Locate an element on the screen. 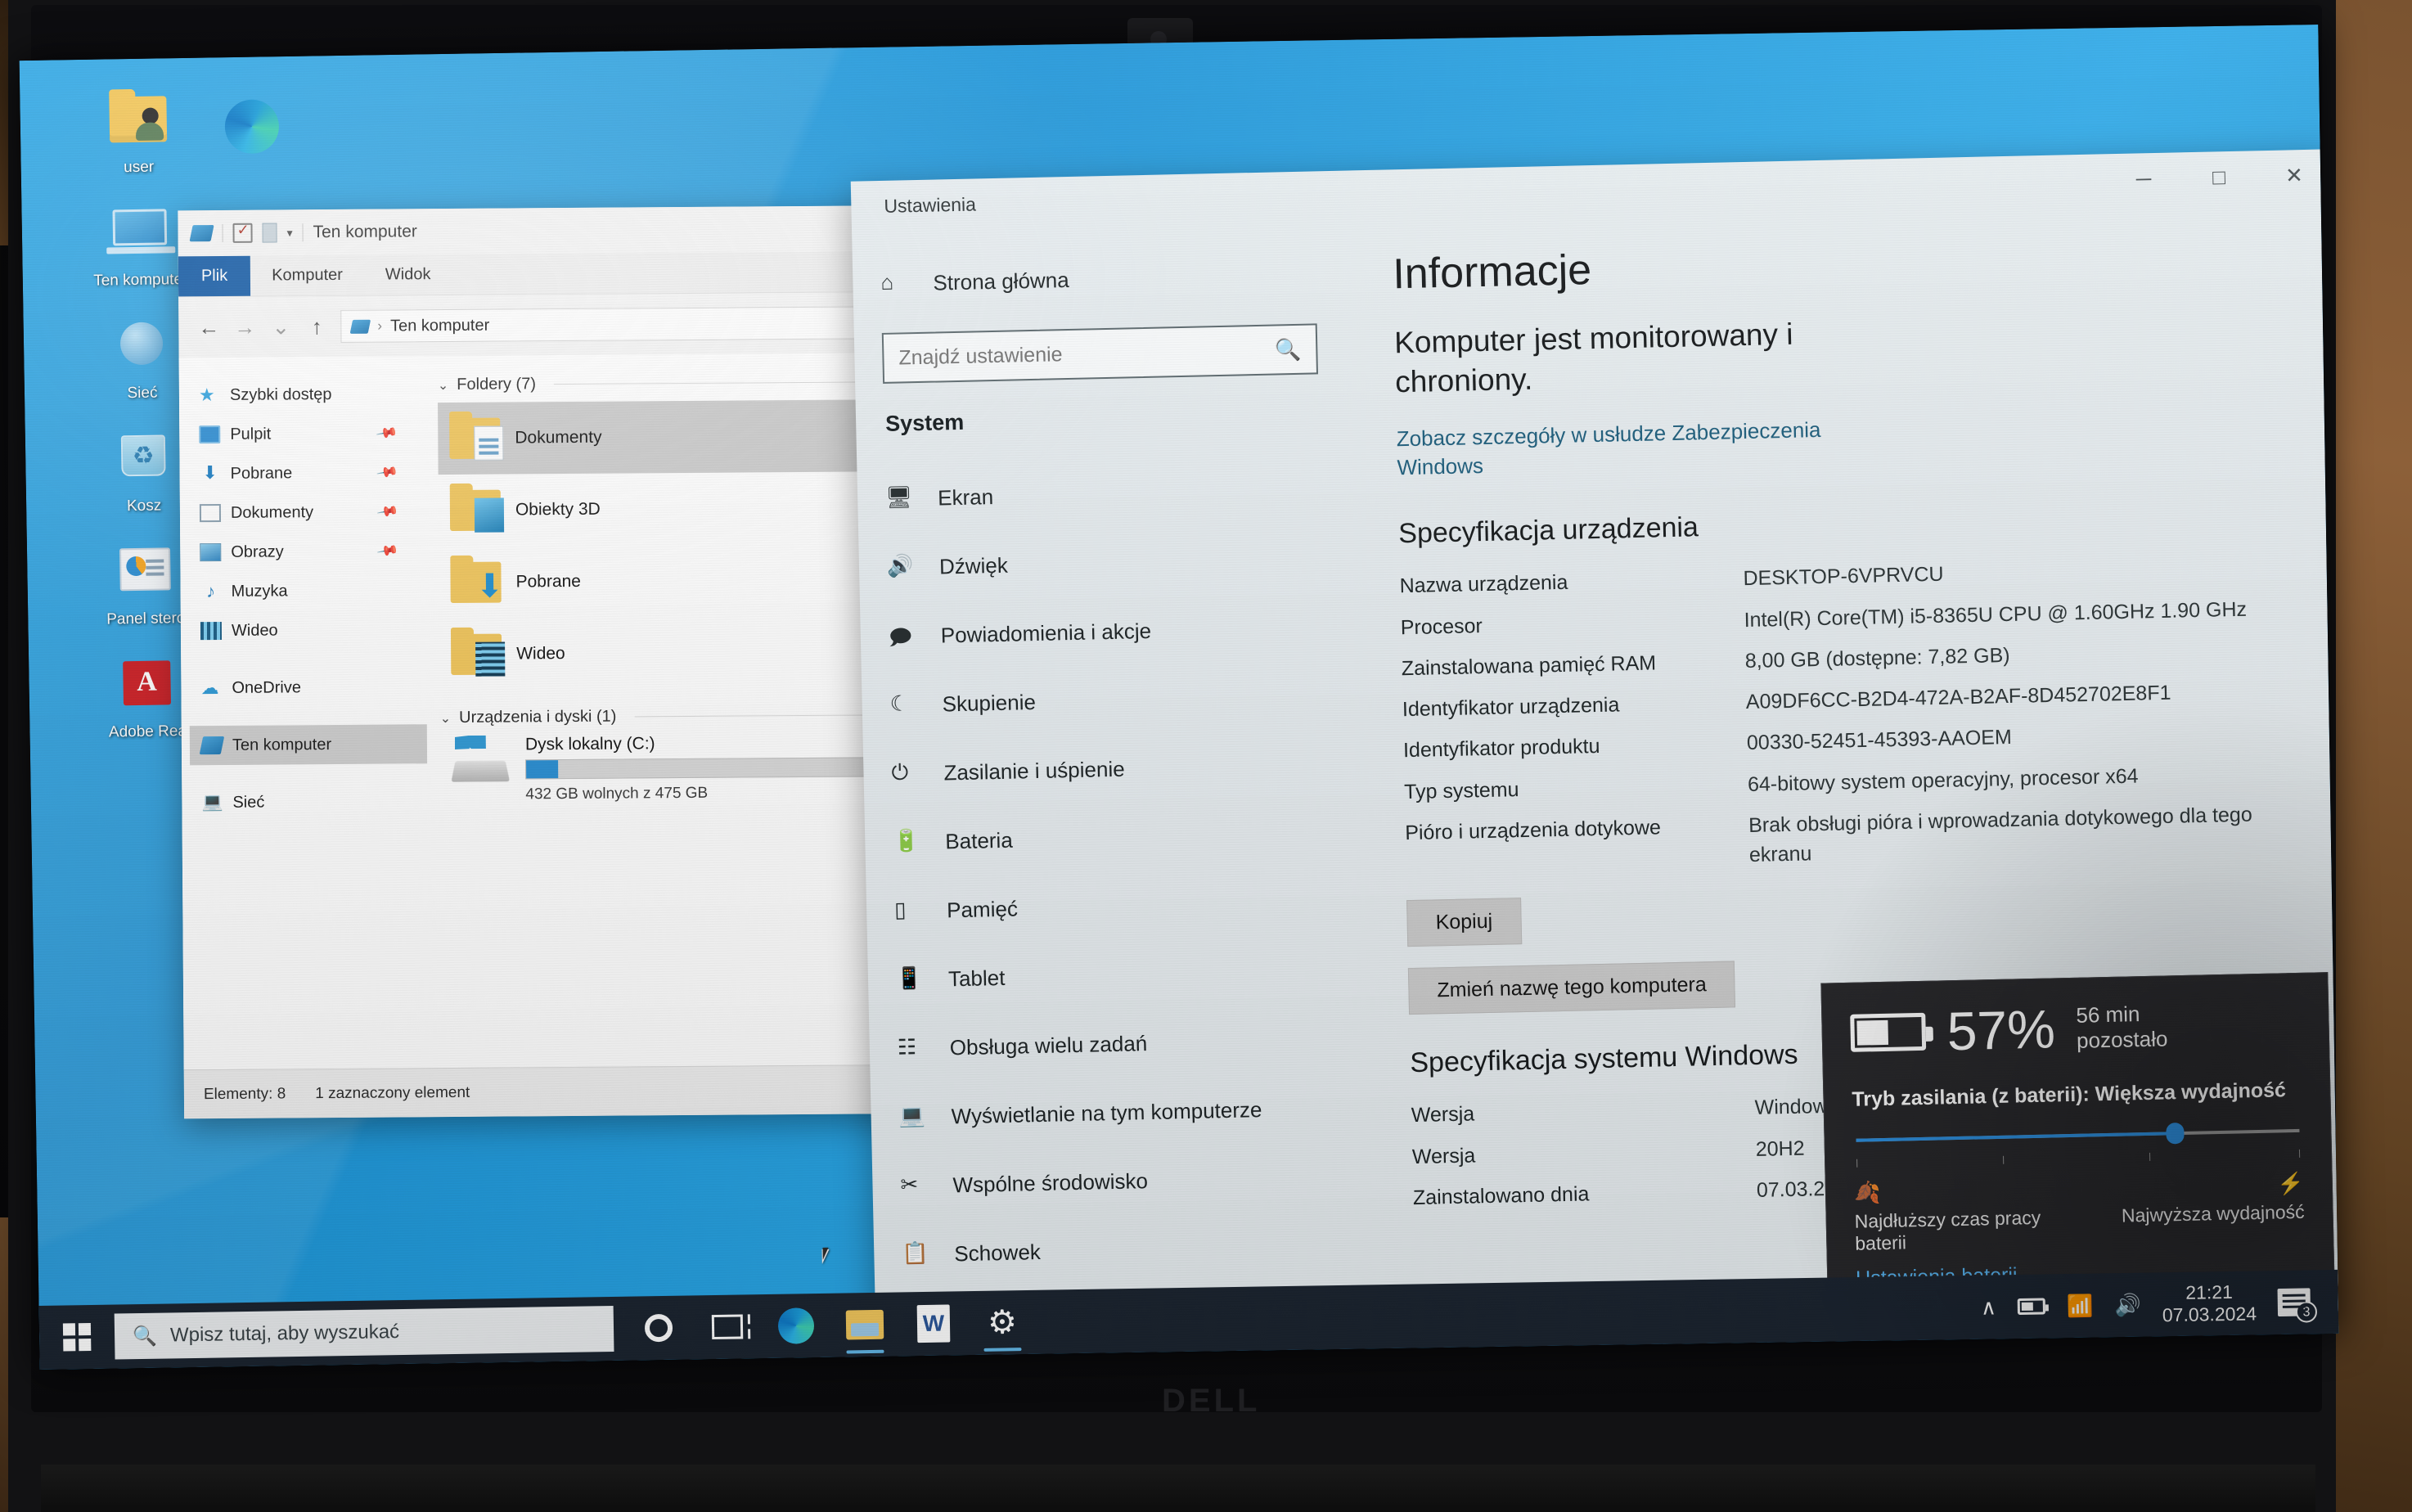 The height and width of the screenshot is (1512, 2412). edge-button is located at coordinates (796, 1326).